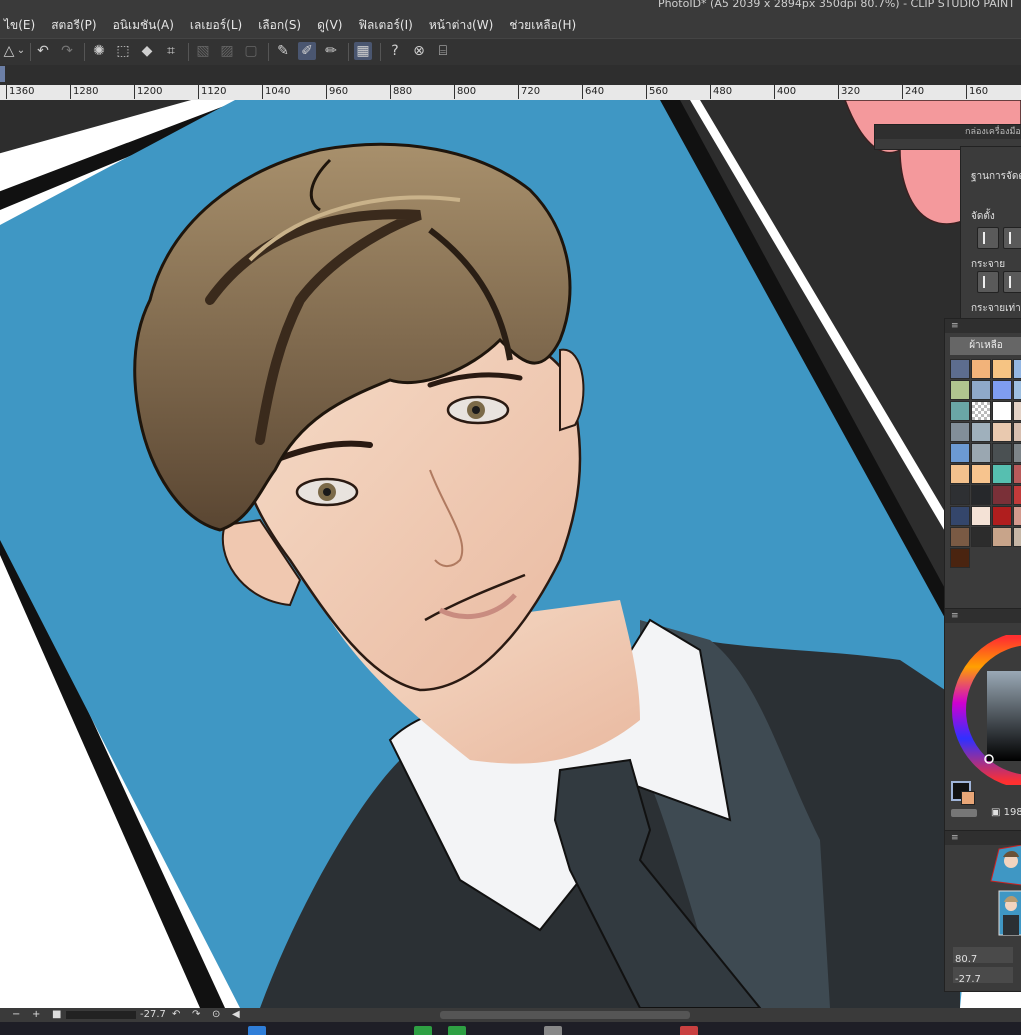  I want to click on color-wheel, so click(986, 710).